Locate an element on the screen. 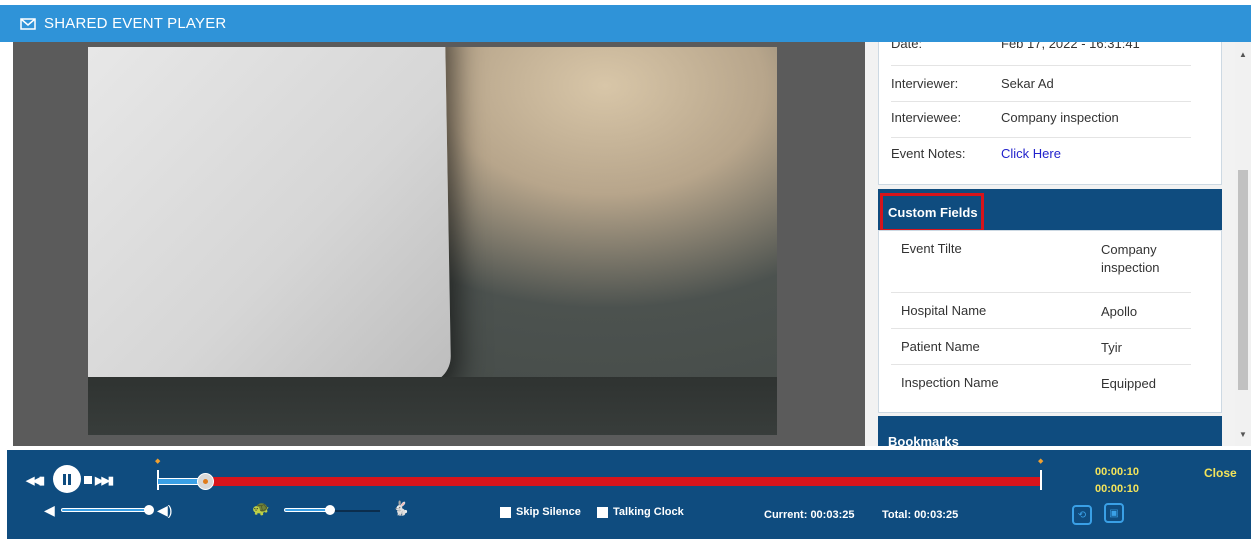 This screenshot has width=1251, height=539. skip-silence-checkbox: Skip Silence is located at coordinates (540, 512).